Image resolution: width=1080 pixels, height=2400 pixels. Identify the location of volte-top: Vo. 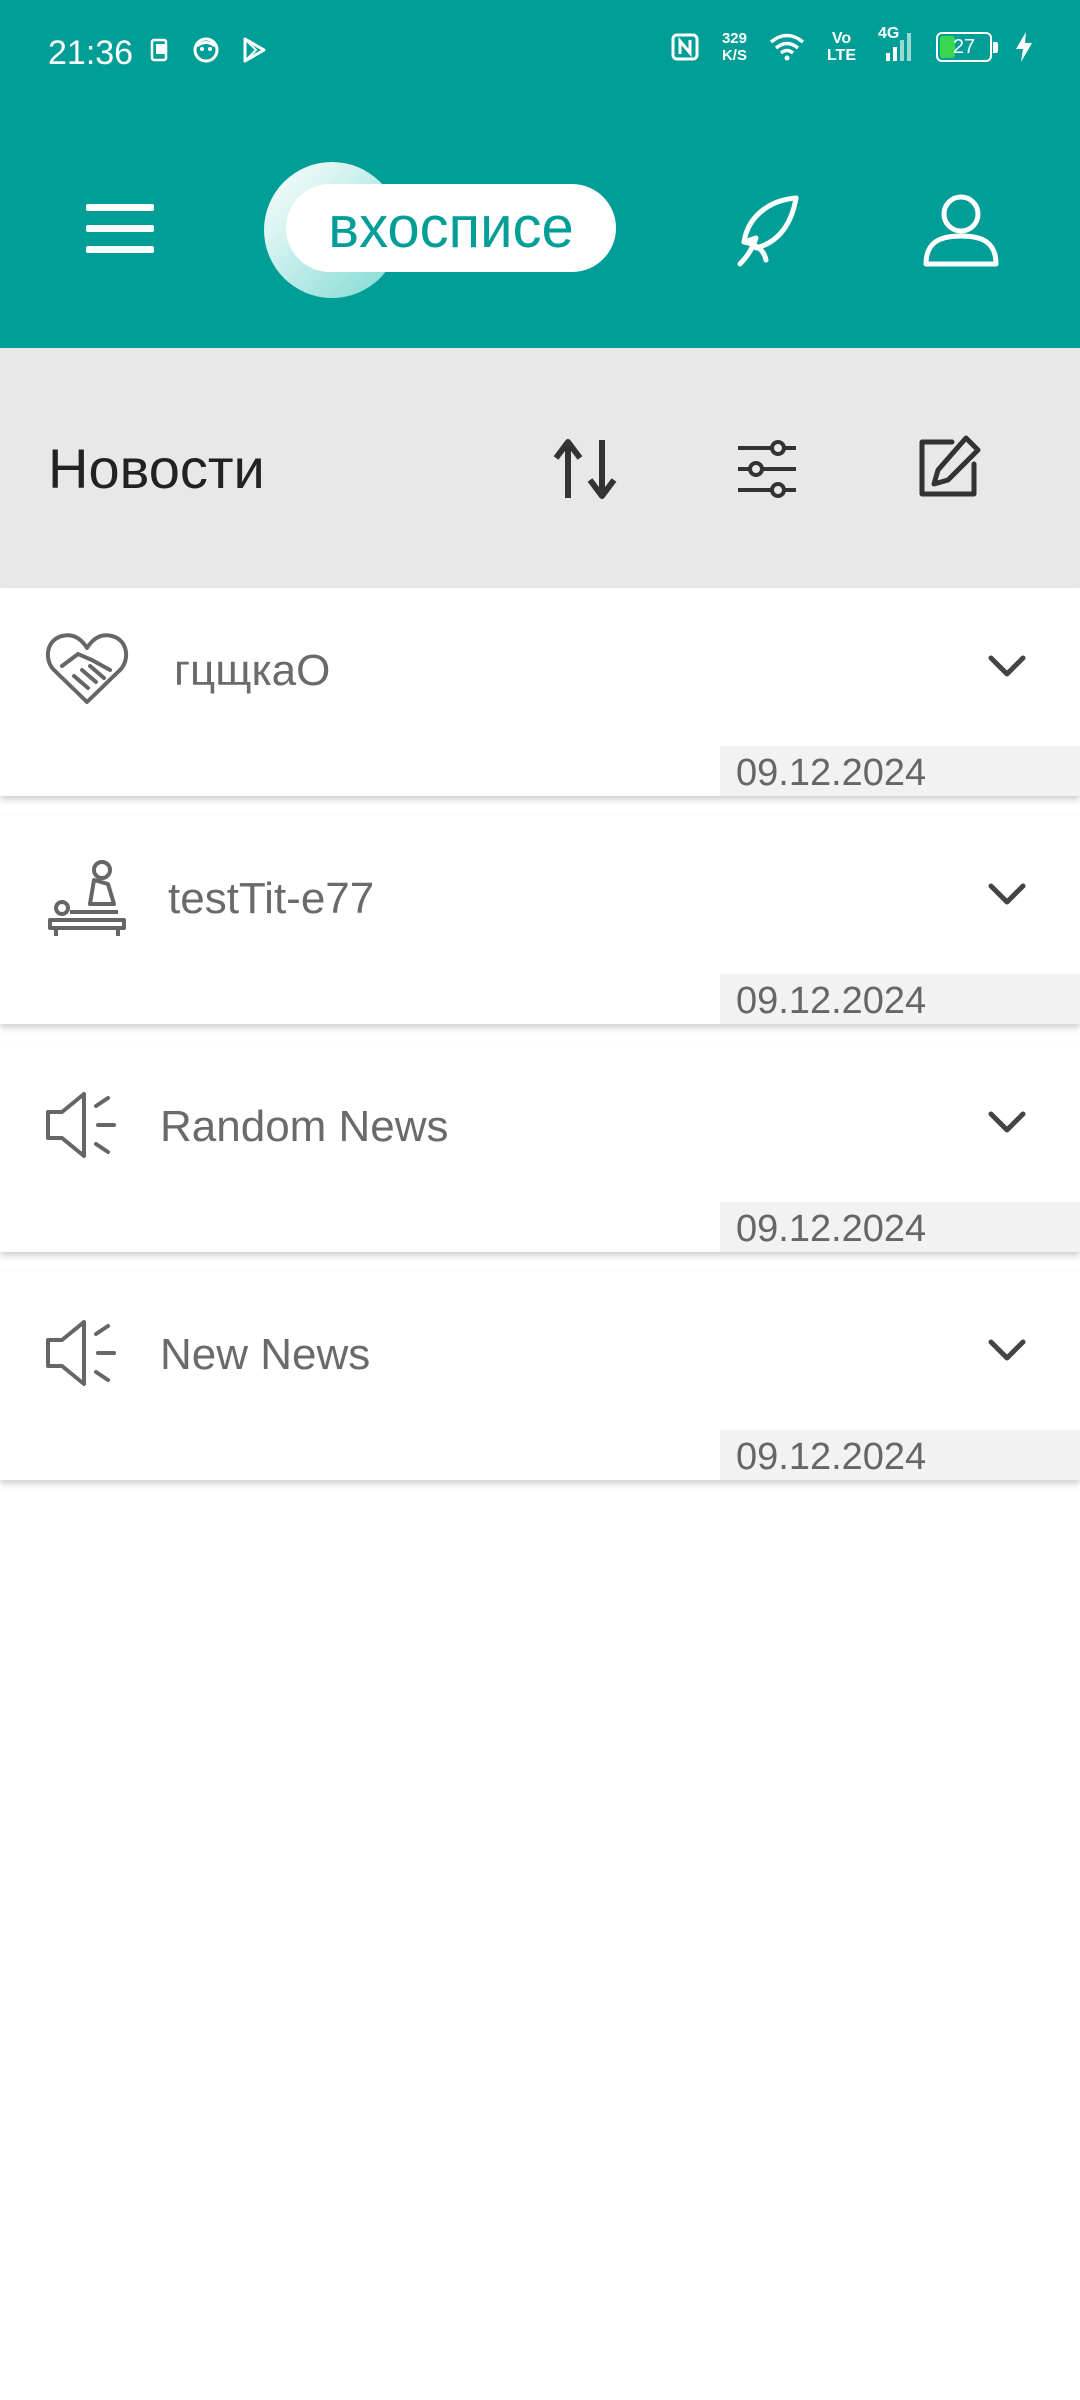
(841, 38).